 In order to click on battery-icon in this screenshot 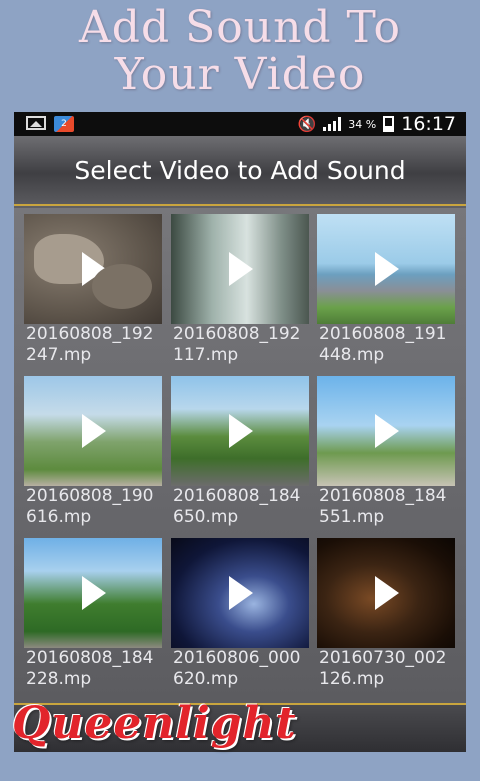, I will do `click(389, 124)`.